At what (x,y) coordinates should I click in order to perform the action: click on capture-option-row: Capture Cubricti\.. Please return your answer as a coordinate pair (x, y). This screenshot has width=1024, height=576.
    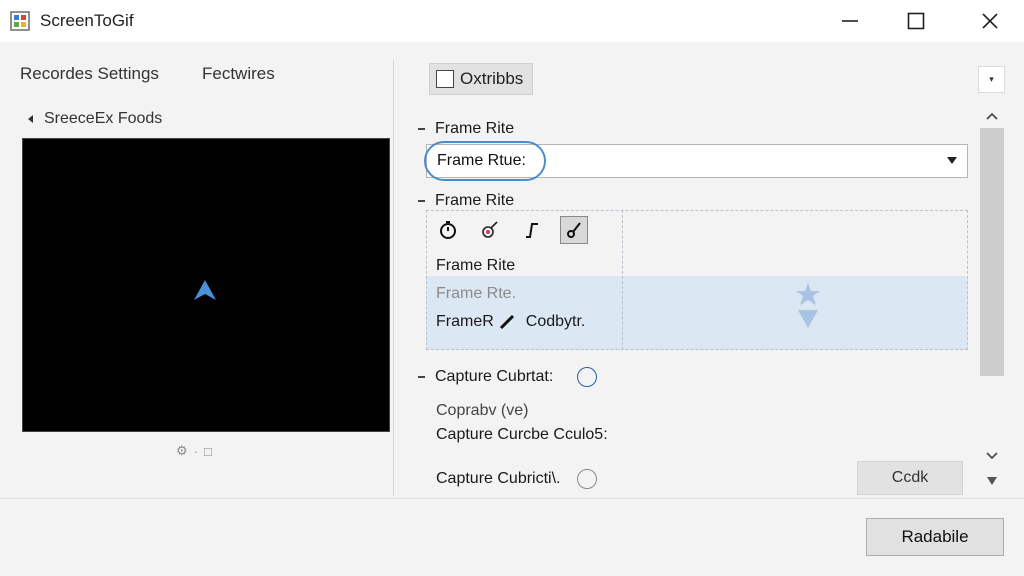
    Looking at the image, I should click on (516, 479).